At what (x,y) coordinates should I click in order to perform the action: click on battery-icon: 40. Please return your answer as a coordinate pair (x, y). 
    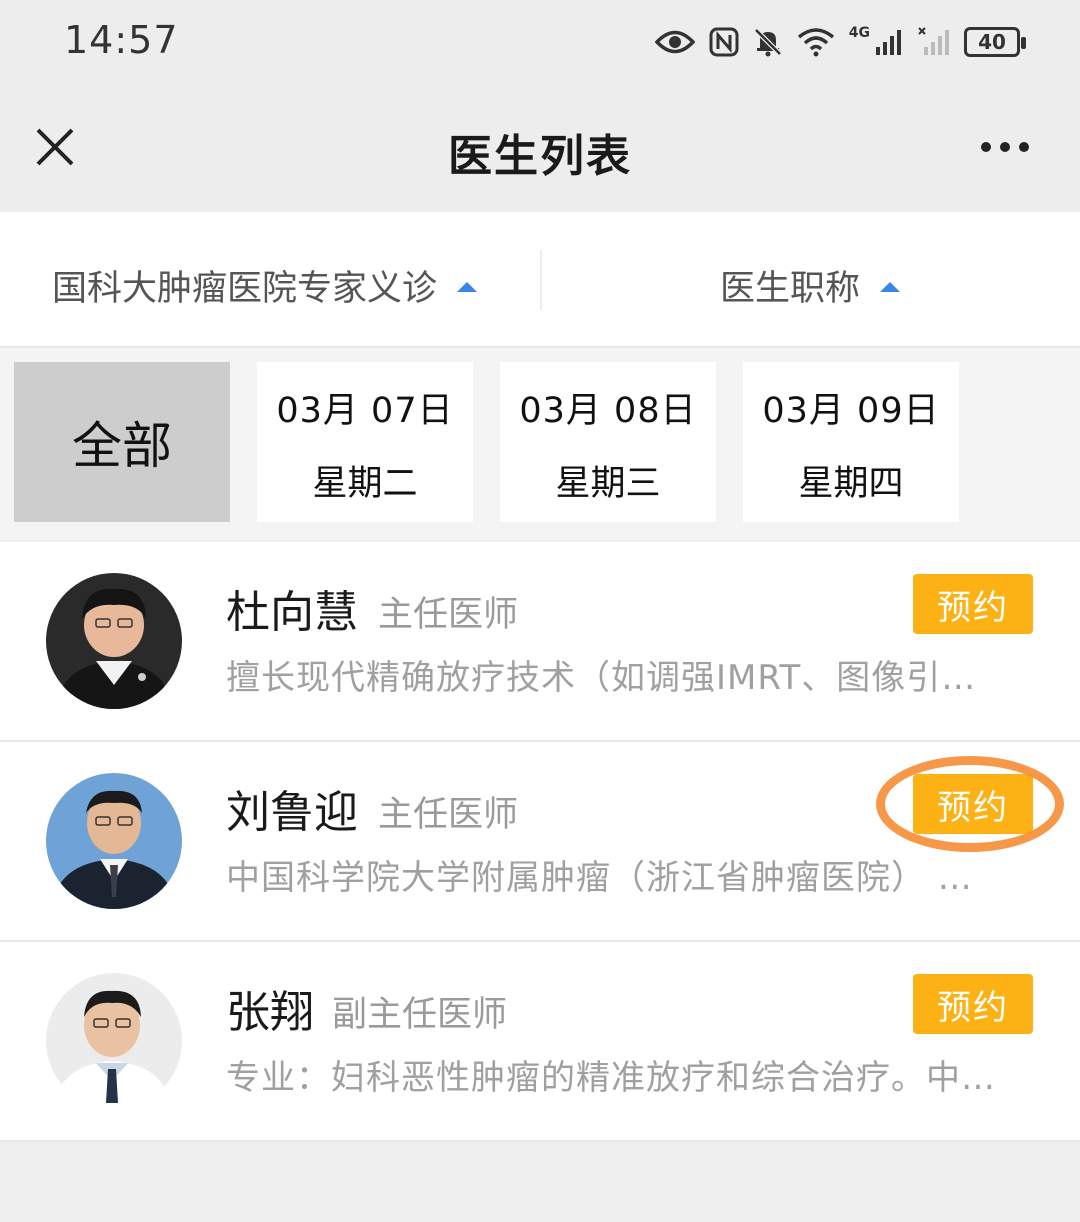
    Looking at the image, I should click on (995, 42).